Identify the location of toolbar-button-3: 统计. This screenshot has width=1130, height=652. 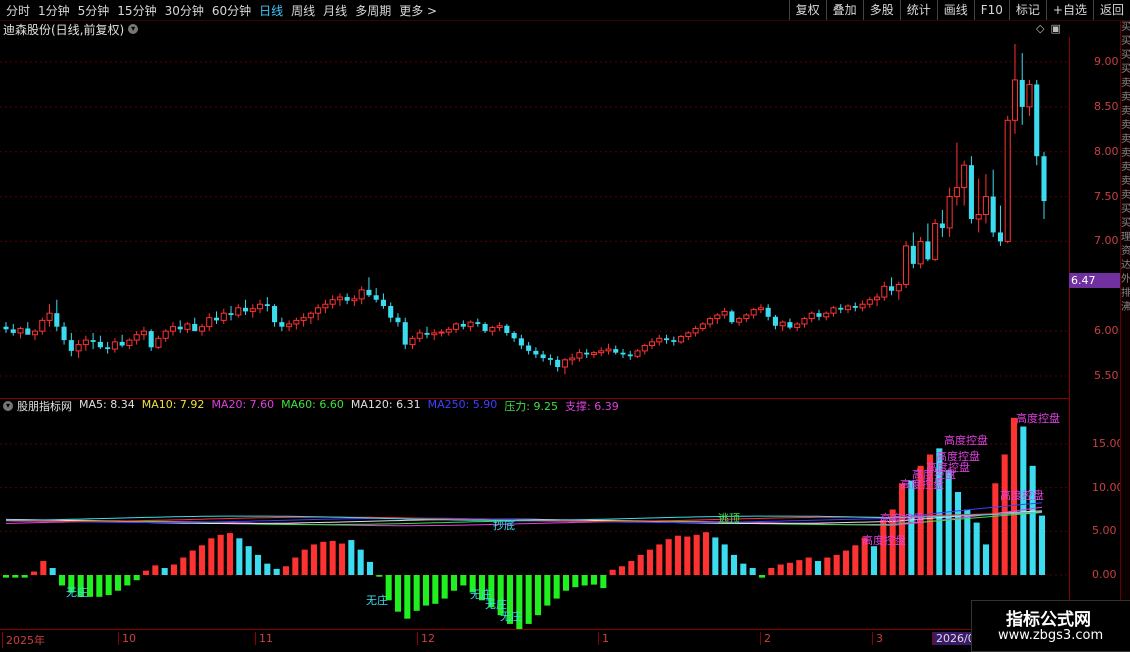
(918, 10).